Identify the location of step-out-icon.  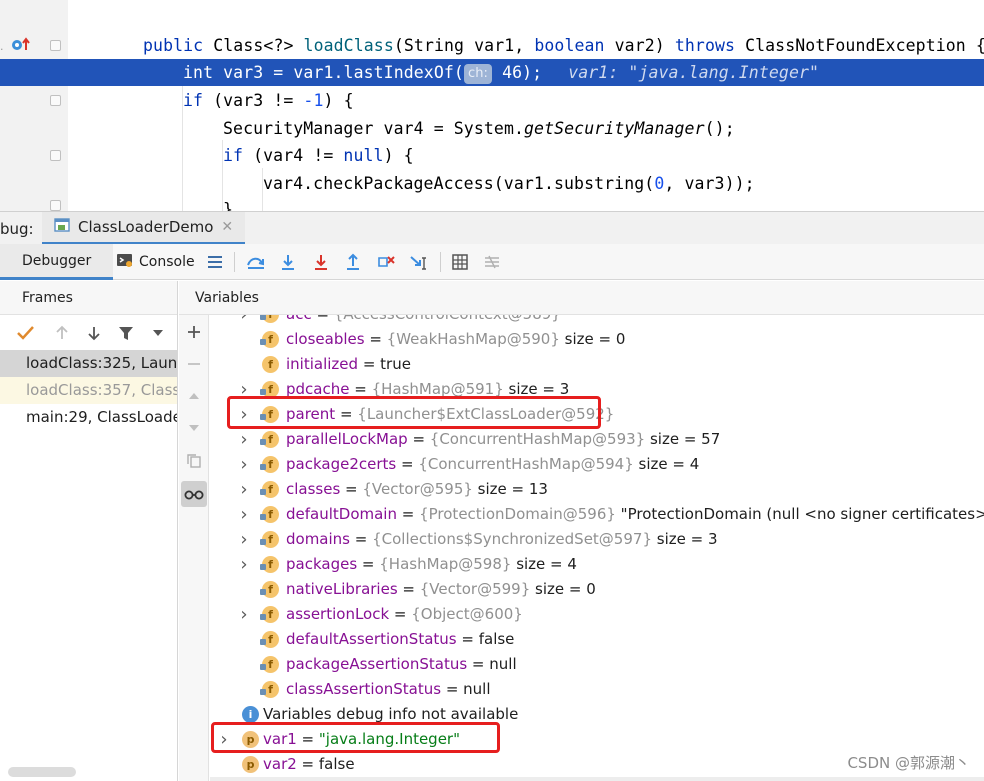
(353, 262).